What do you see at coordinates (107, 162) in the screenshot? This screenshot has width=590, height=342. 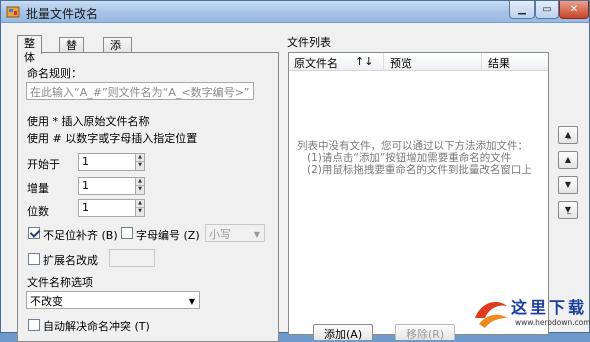 I see `start-input: 1` at bounding box center [107, 162].